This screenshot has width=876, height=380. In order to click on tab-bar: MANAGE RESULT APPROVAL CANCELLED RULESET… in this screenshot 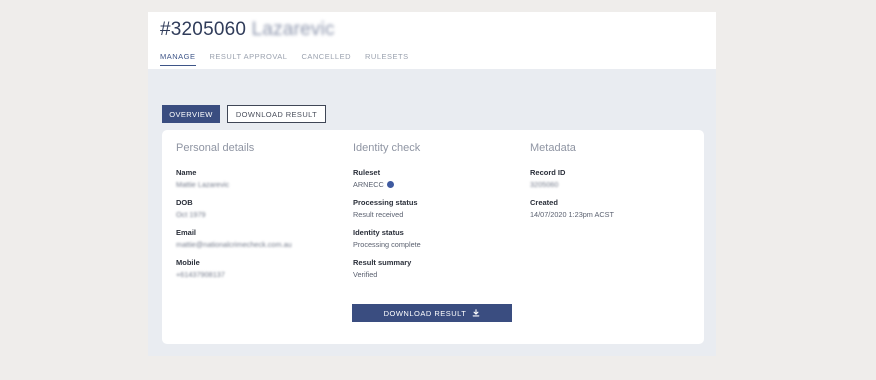, I will do `click(284, 59)`.